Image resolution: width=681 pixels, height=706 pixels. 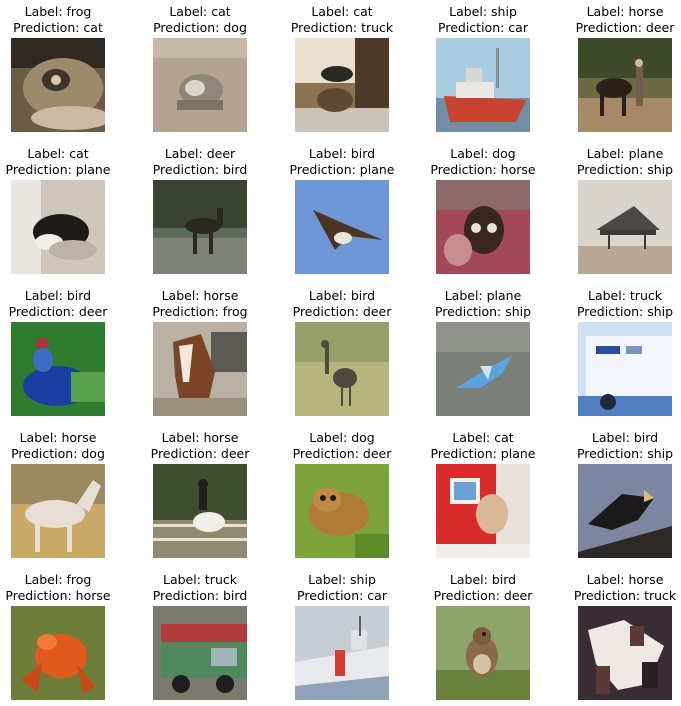 I want to click on prediction-text: Prediction: cat, so click(x=58, y=27).